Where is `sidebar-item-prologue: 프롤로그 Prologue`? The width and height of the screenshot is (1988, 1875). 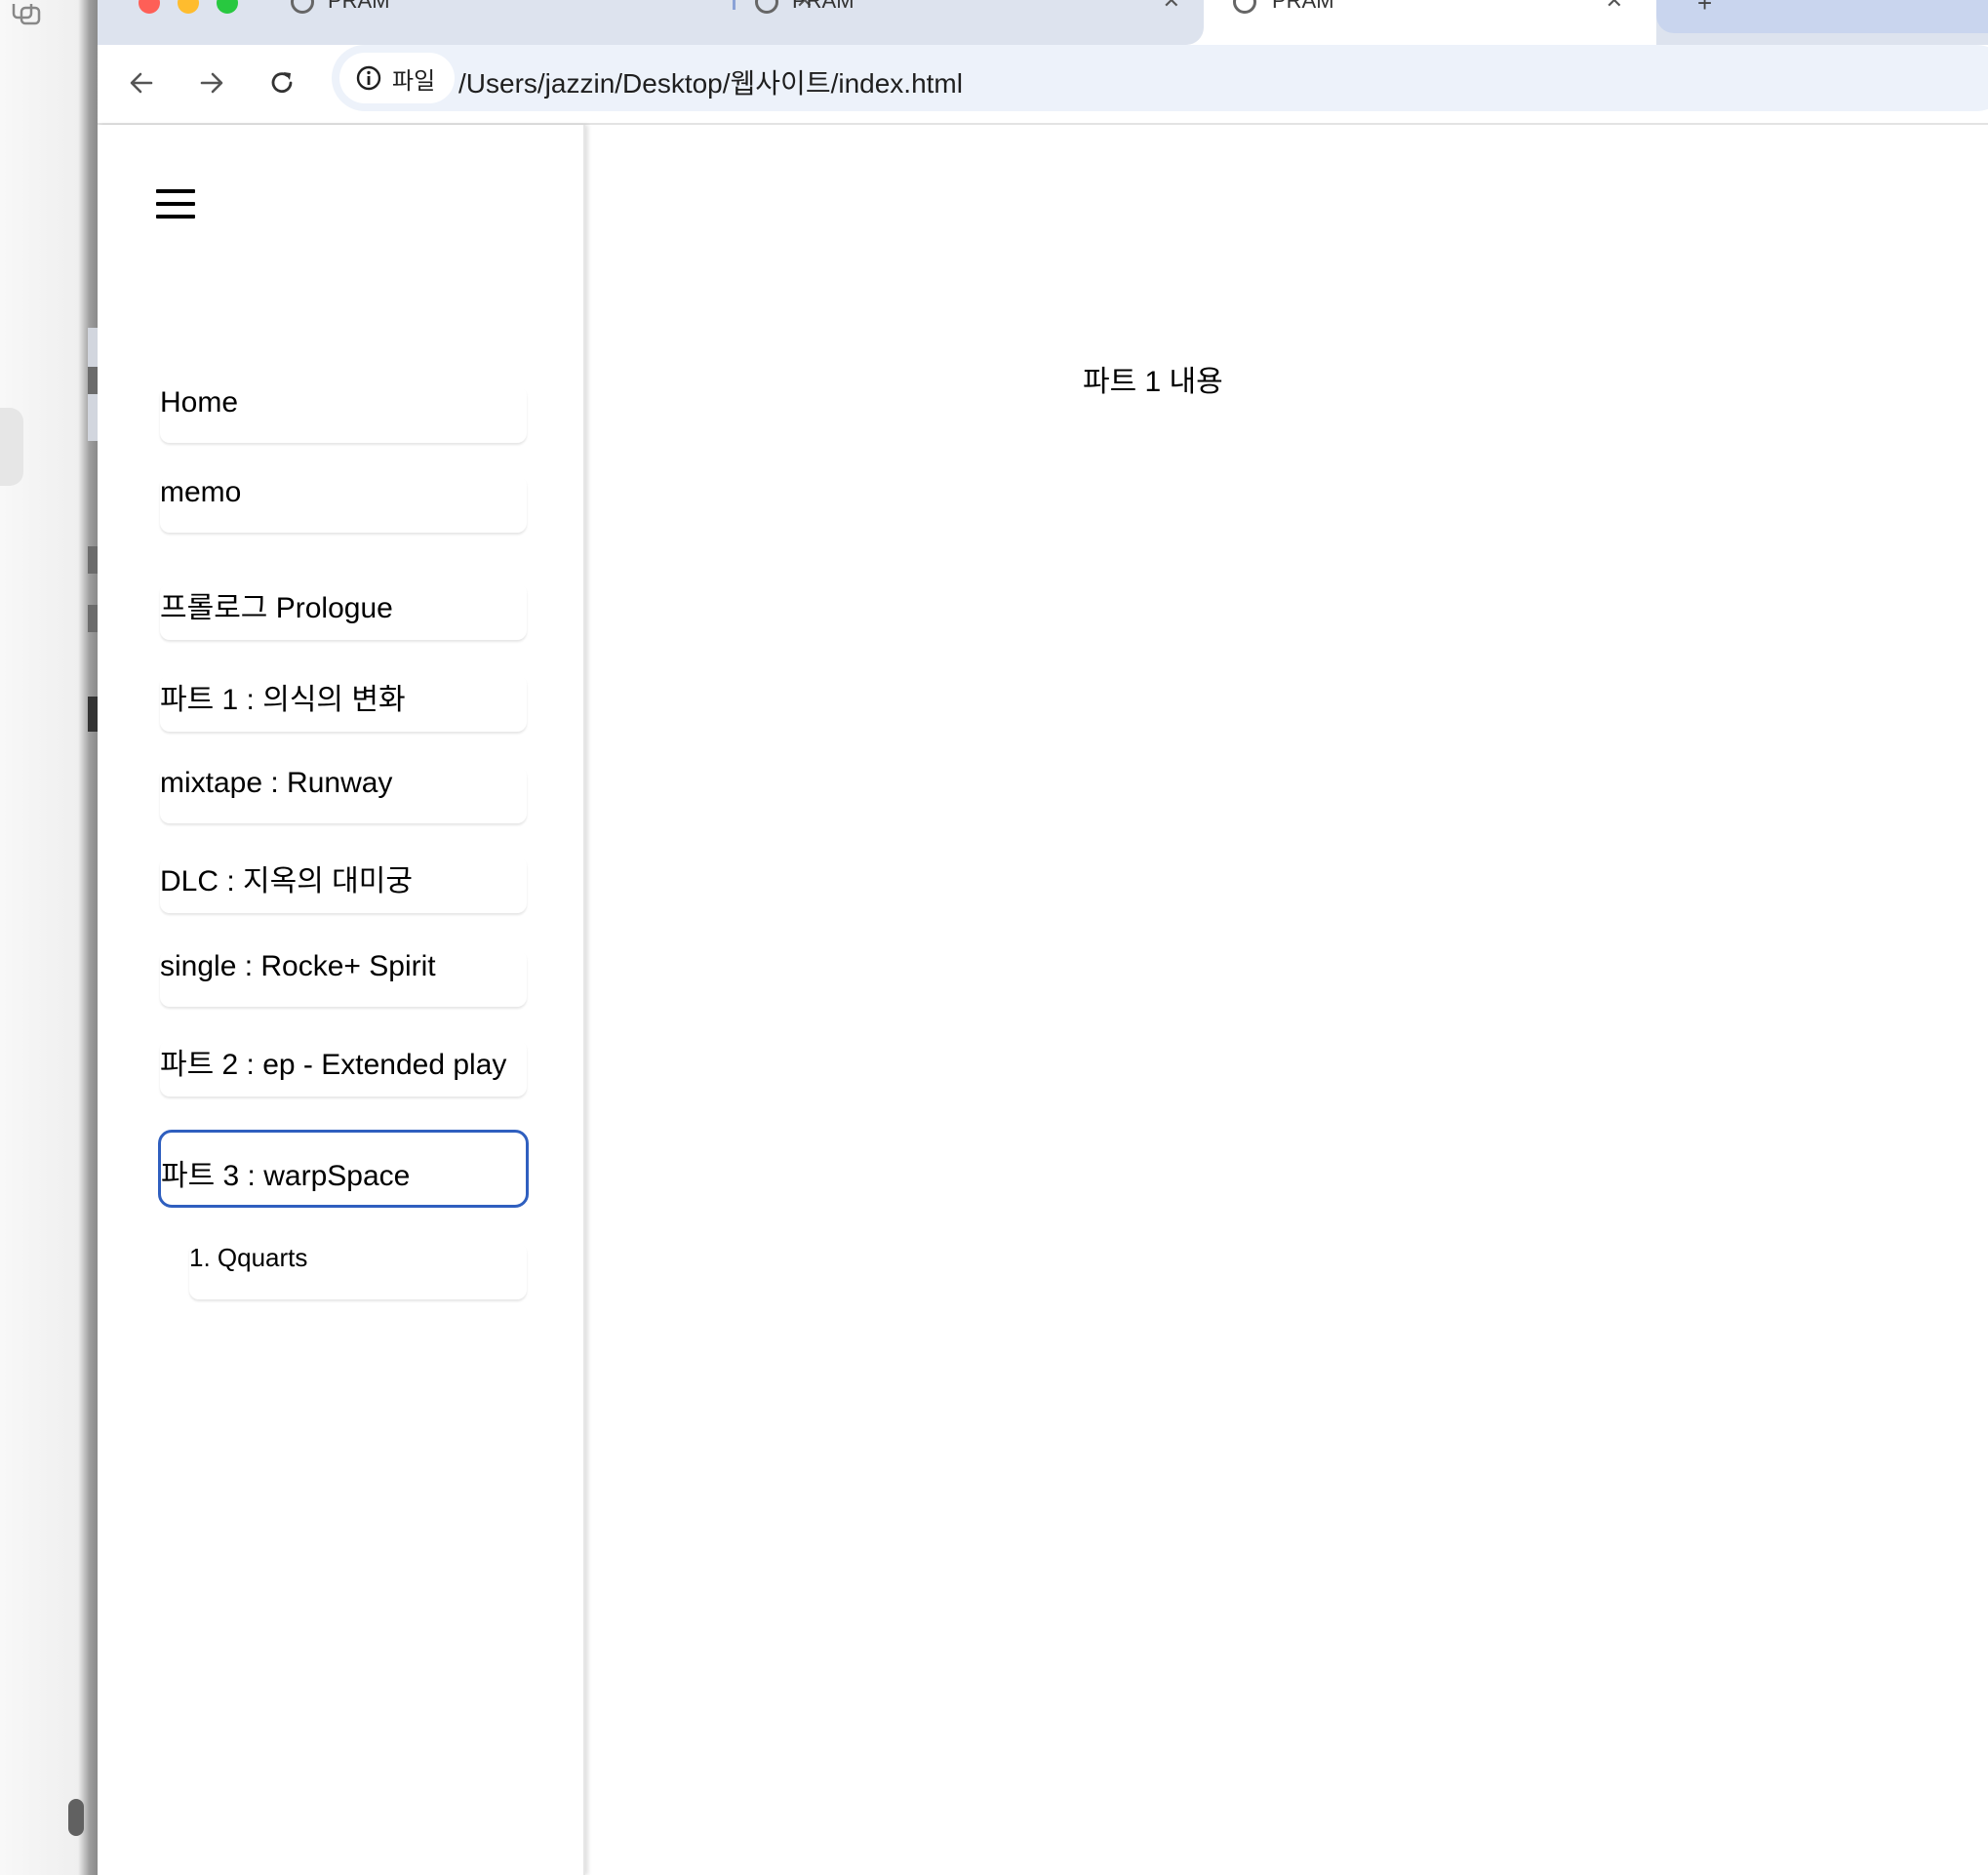 sidebar-item-prologue: 프롤로그 Prologue is located at coordinates (343, 611).